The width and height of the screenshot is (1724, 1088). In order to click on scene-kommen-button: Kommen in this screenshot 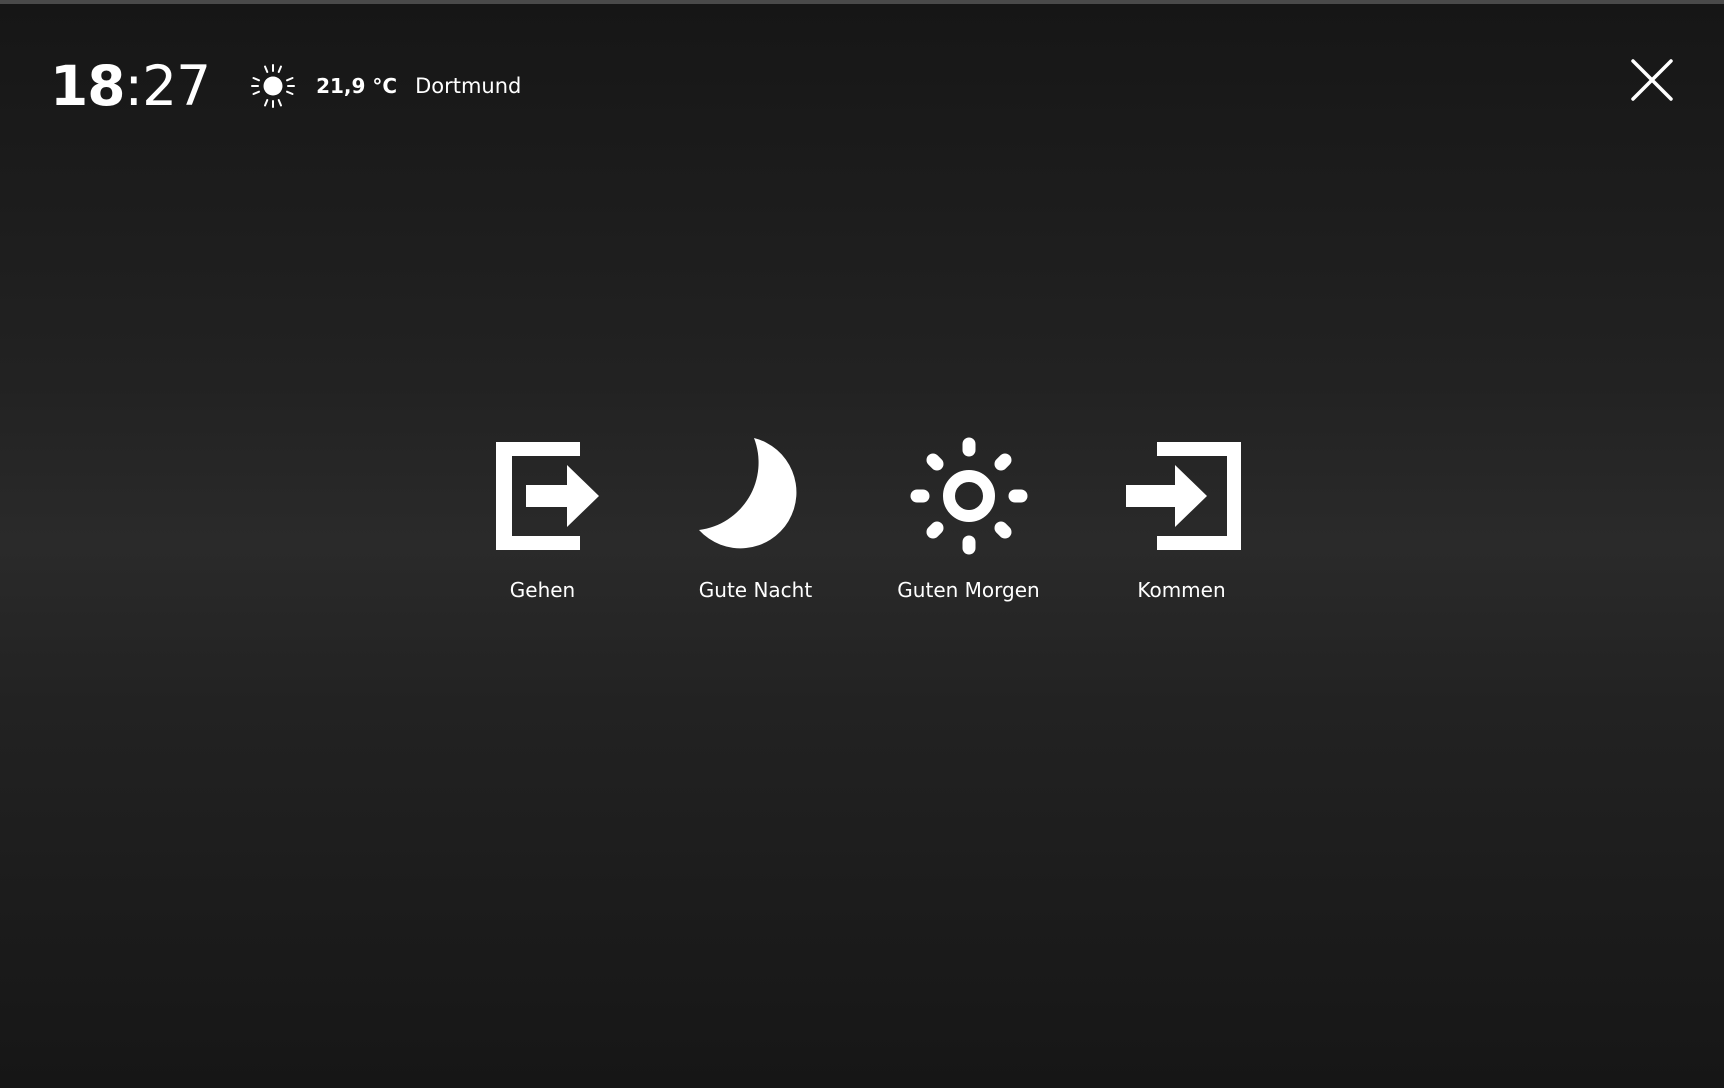, I will do `click(1181, 519)`.